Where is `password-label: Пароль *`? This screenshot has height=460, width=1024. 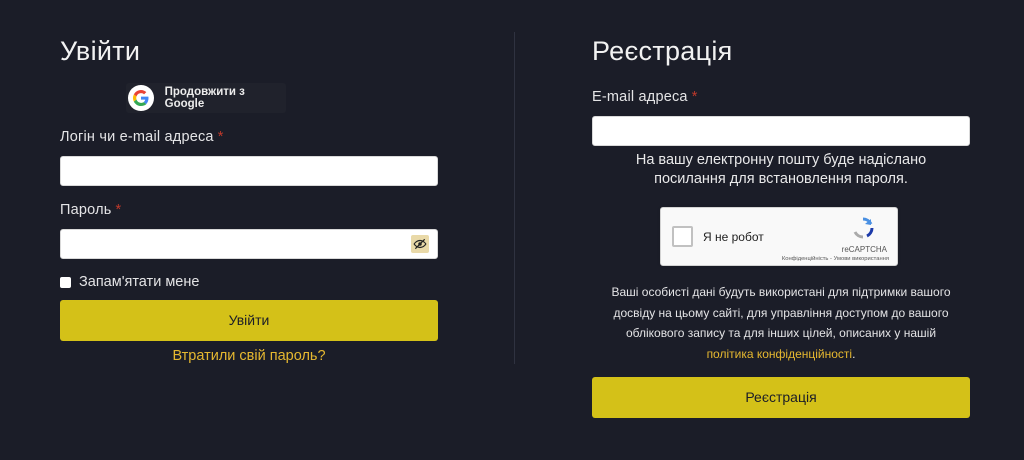
password-label: Пароль * is located at coordinates (90, 210).